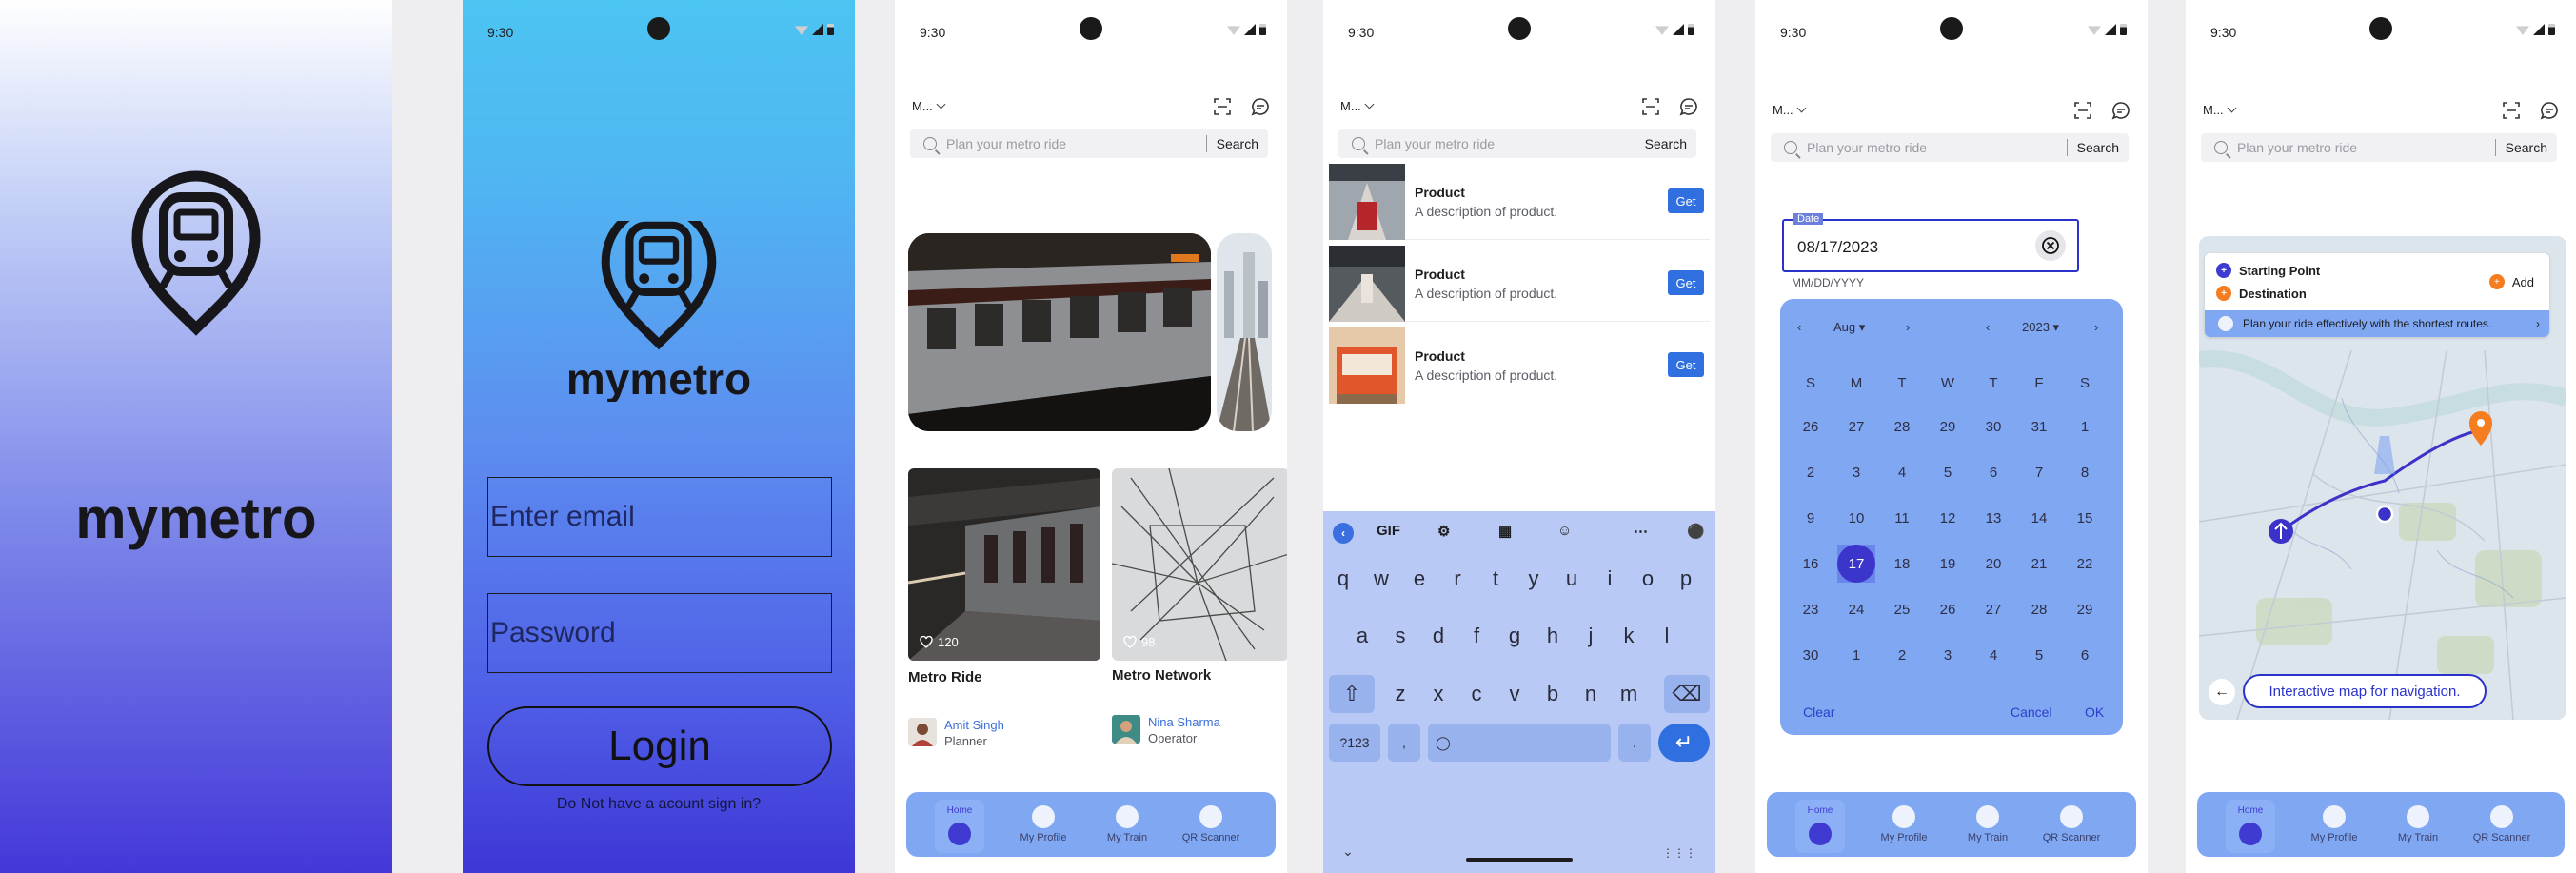  What do you see at coordinates (1438, 694) in the screenshot?
I see `key-x: x` at bounding box center [1438, 694].